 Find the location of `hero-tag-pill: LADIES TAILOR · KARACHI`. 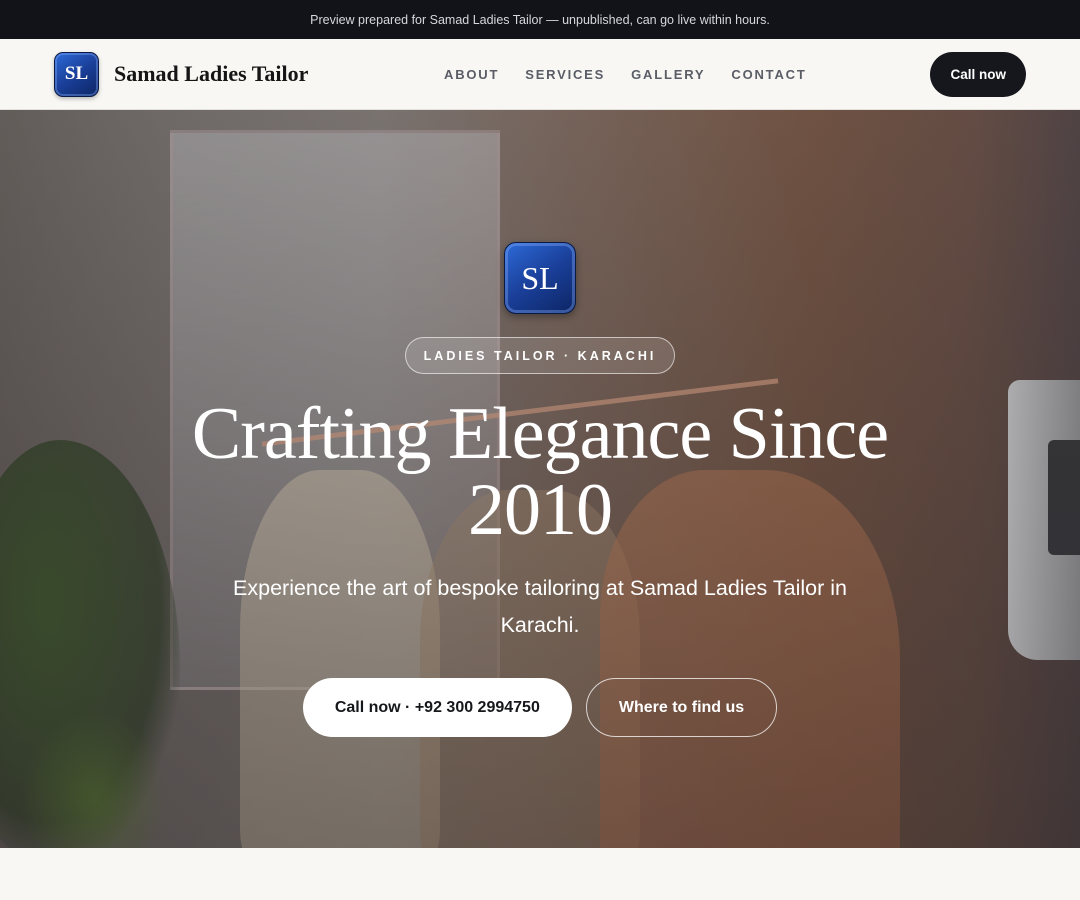

hero-tag-pill: LADIES TAILOR · KARACHI is located at coordinates (540, 355).